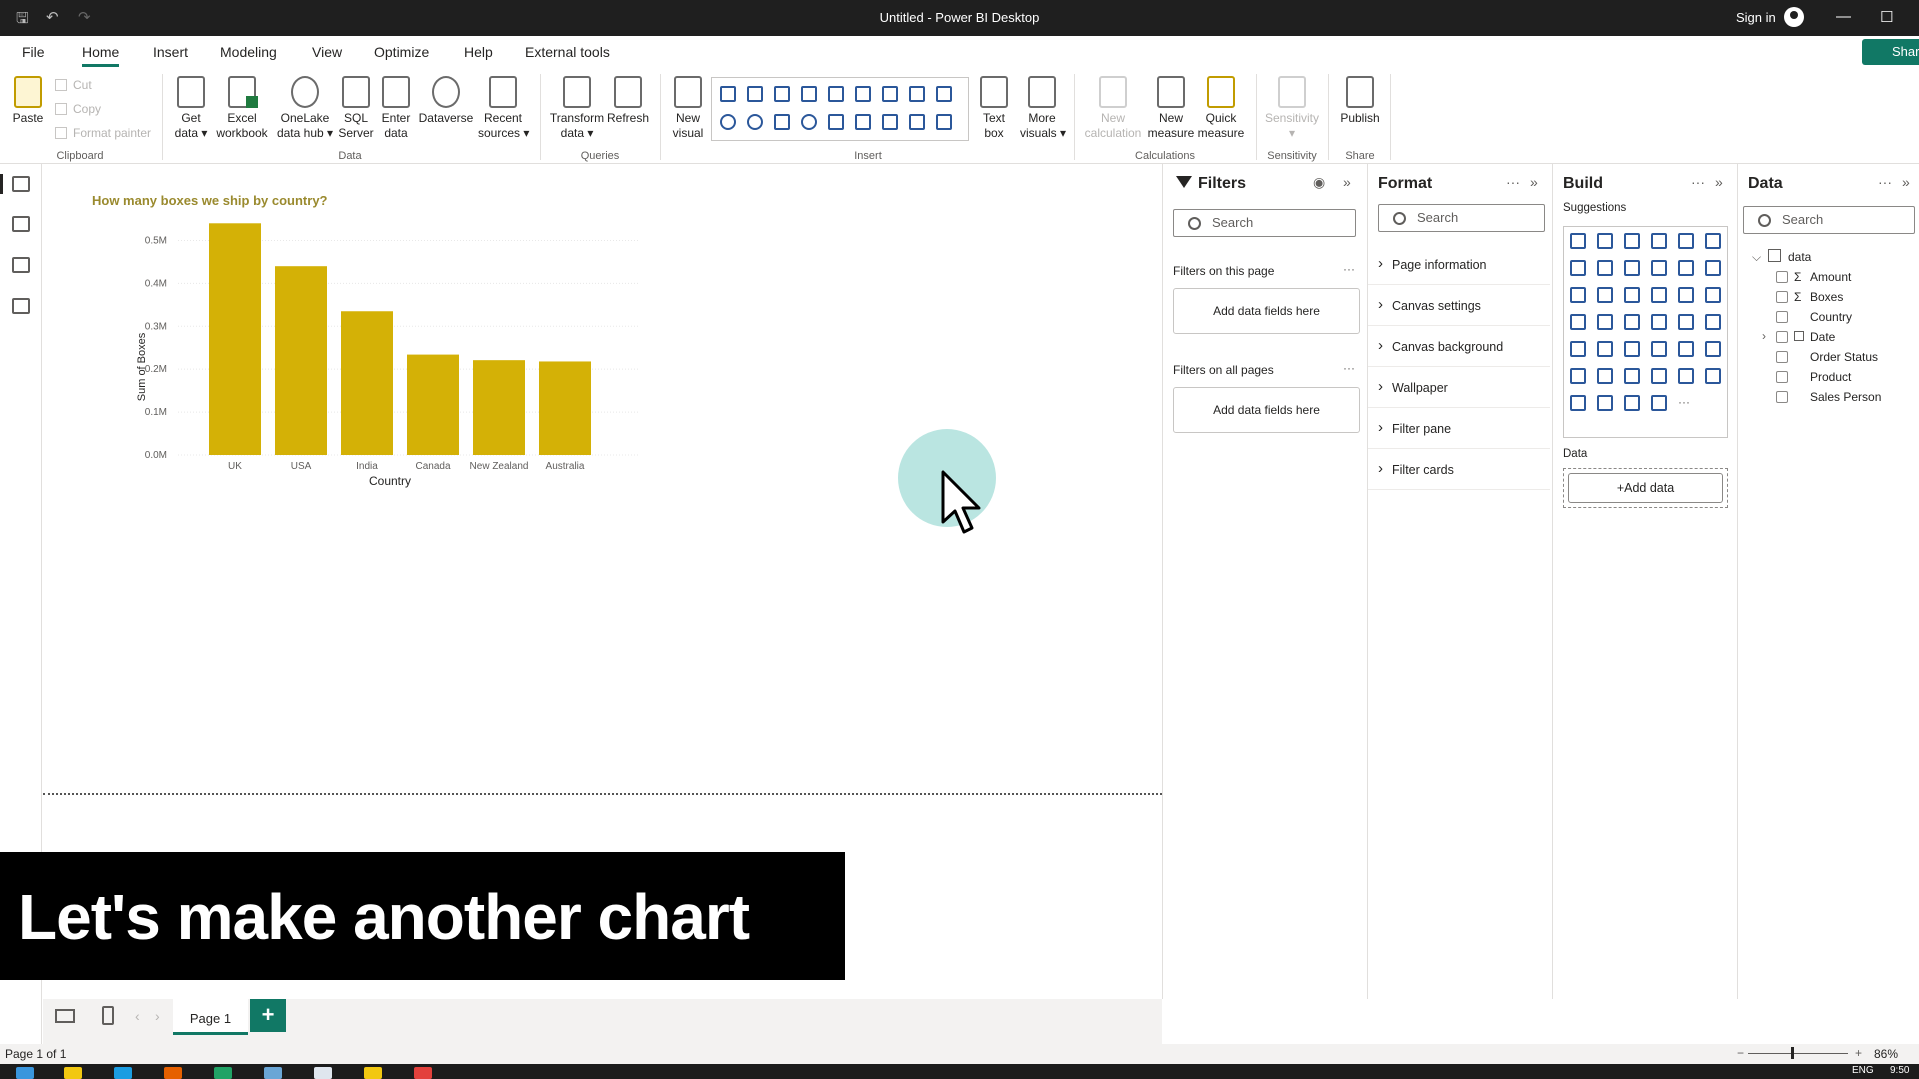 This screenshot has height=1079, width=1919. What do you see at coordinates (628, 101) in the screenshot?
I see `refresh-button: Refresh` at bounding box center [628, 101].